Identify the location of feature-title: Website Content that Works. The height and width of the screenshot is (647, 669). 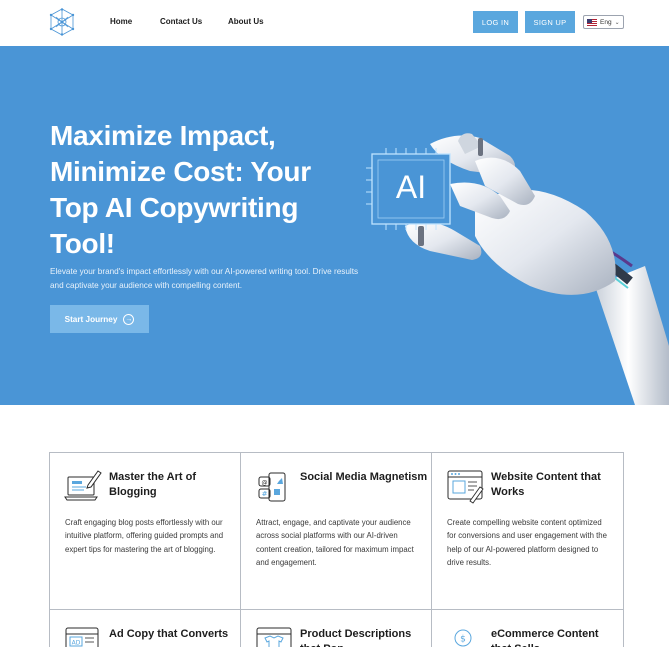
(546, 484).